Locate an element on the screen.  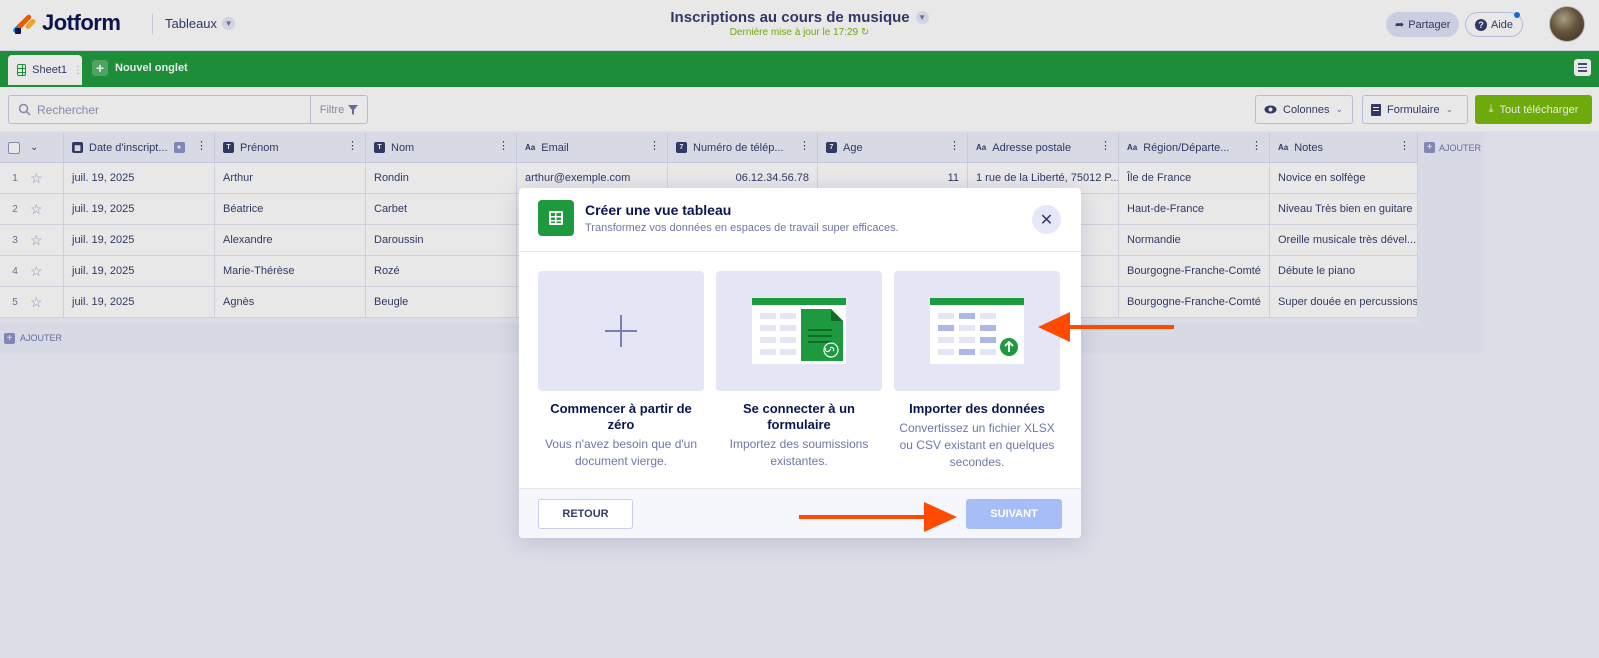
back-button: RETOUR is located at coordinates (585, 514).